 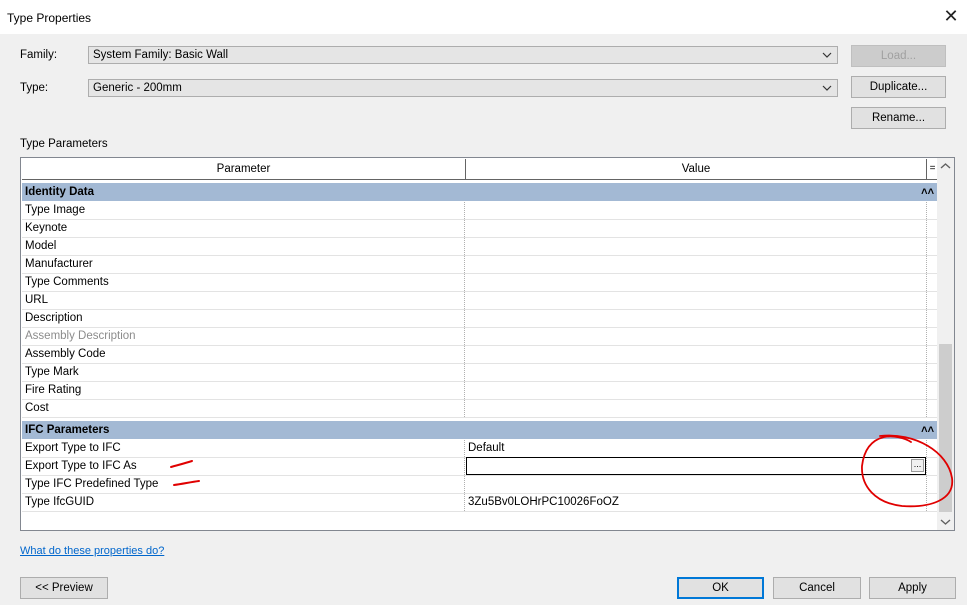 I want to click on table-row: Keynote, so click(x=480, y=229).